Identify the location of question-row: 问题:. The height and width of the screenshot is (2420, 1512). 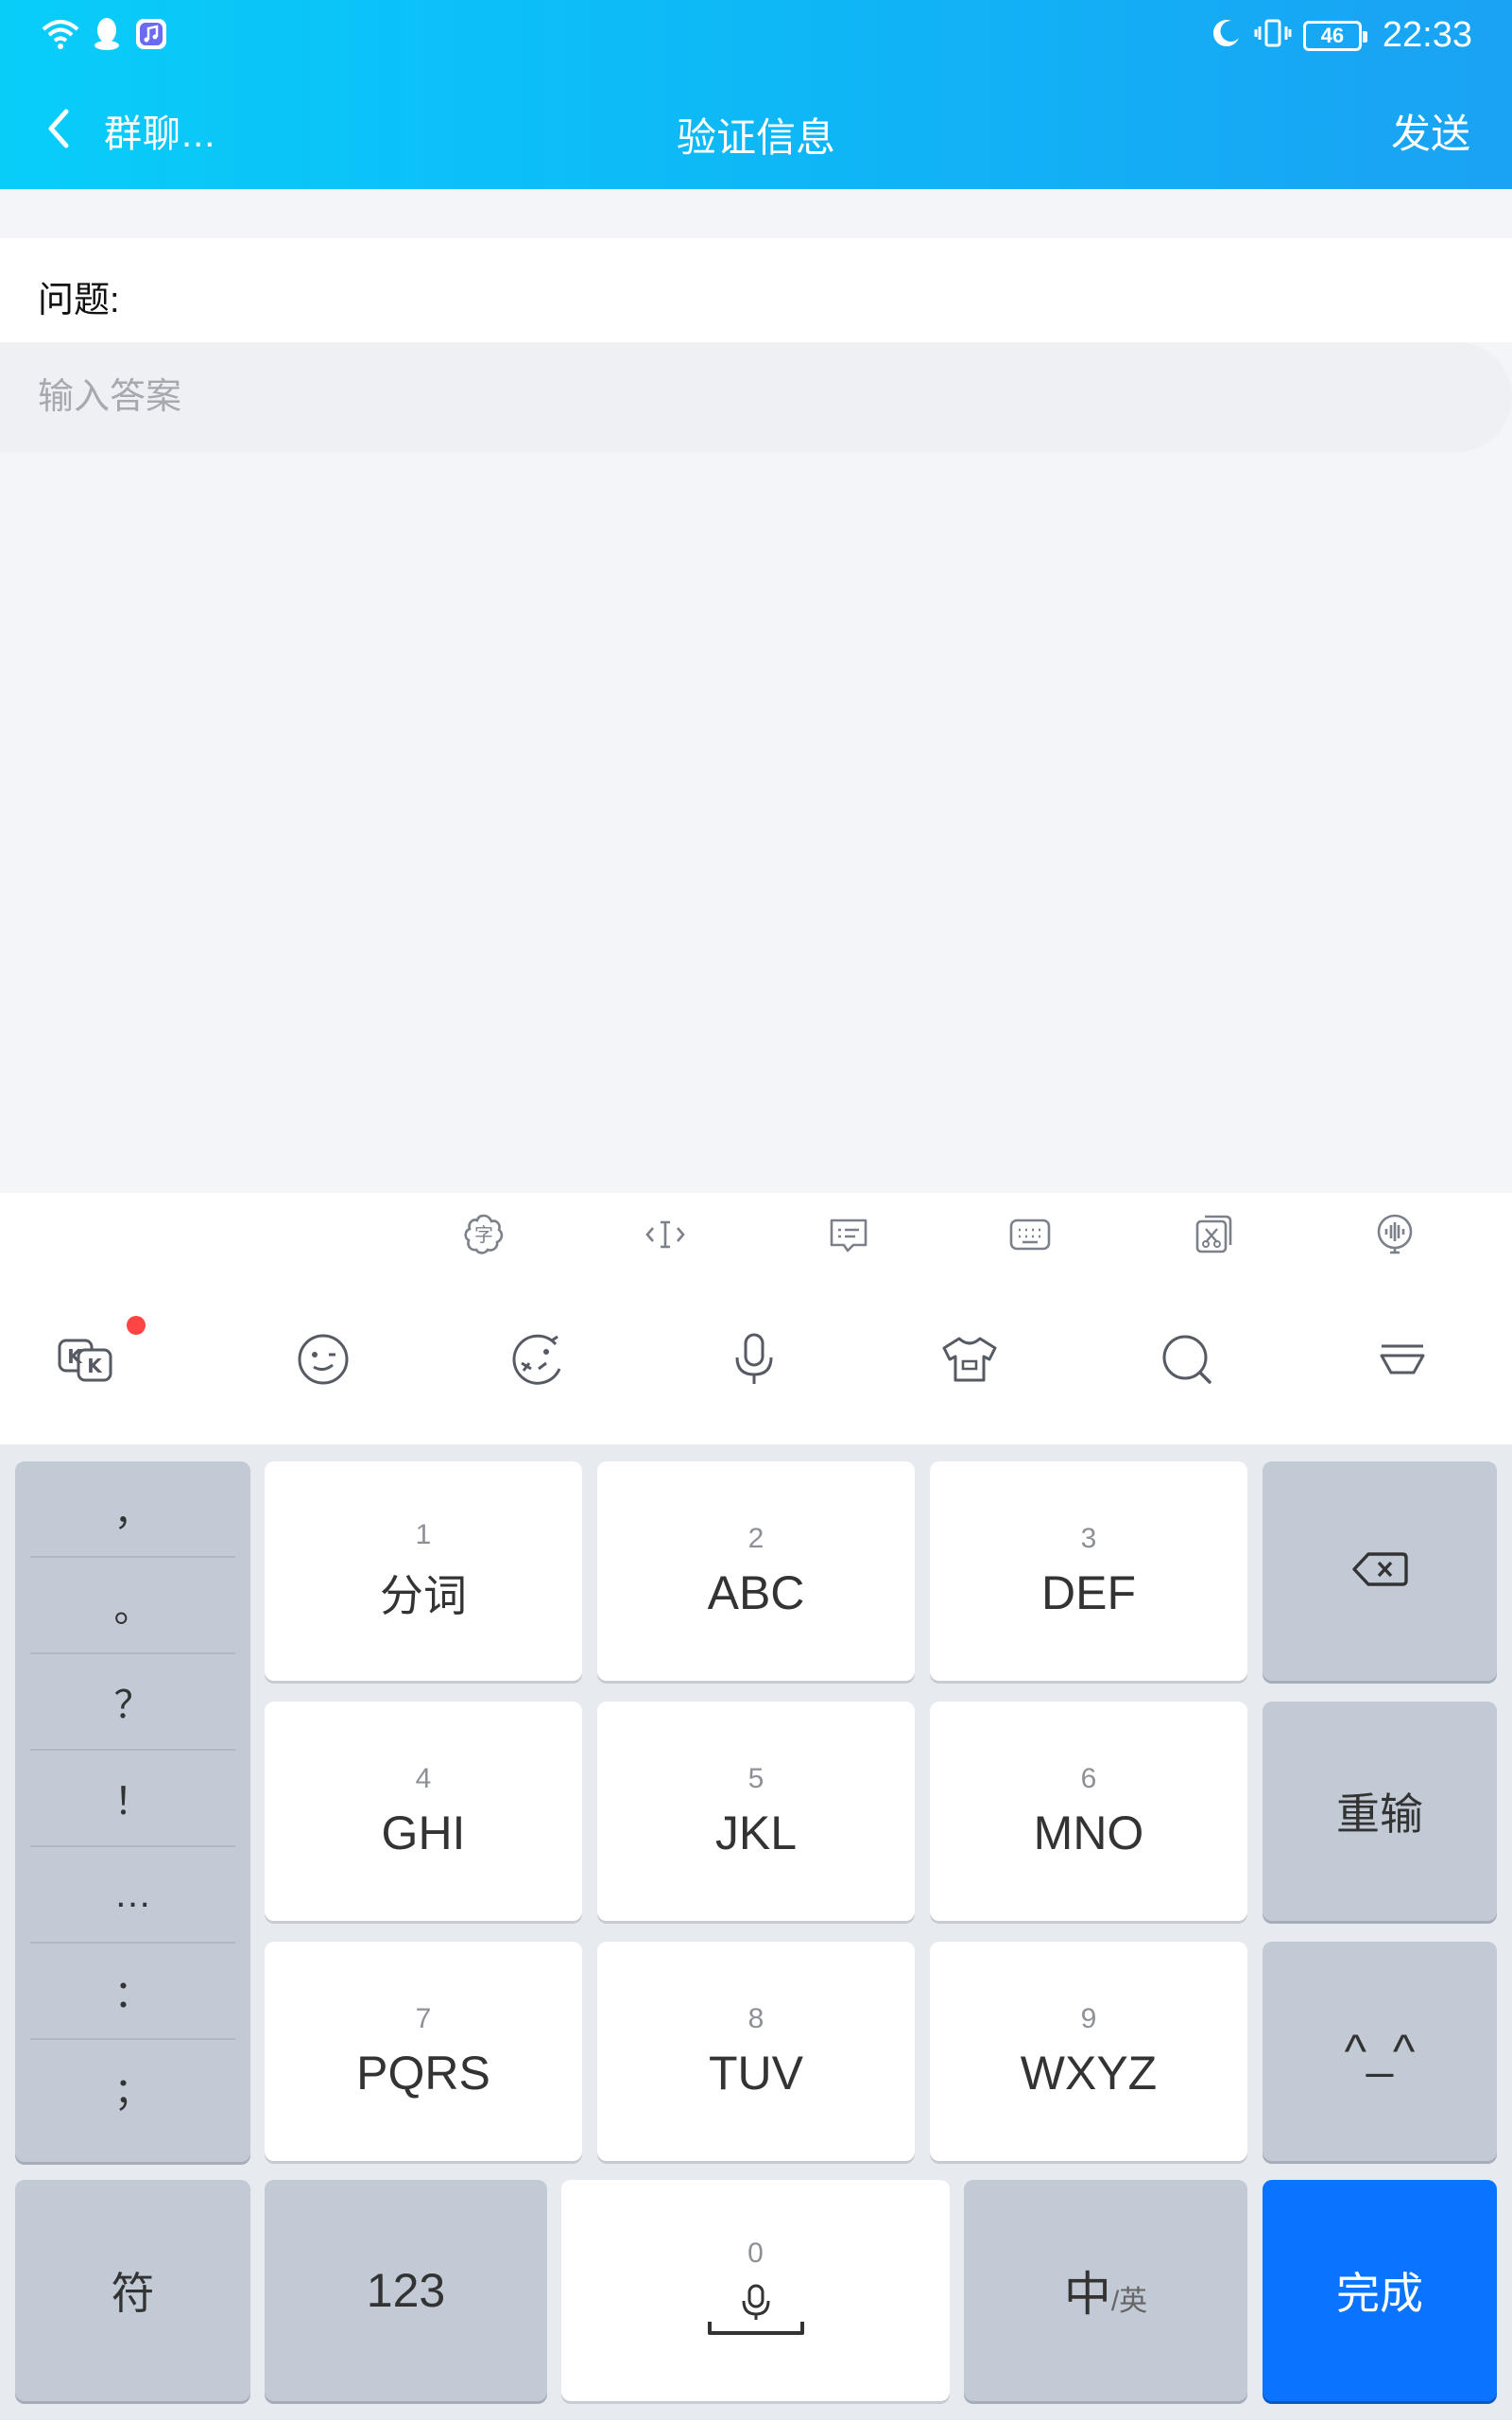
(756, 290).